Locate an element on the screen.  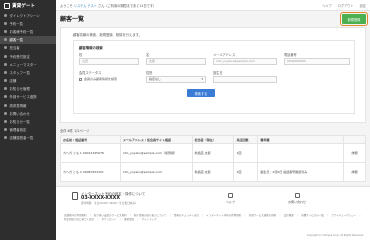
phone-icon is located at coordinates (75, 196).